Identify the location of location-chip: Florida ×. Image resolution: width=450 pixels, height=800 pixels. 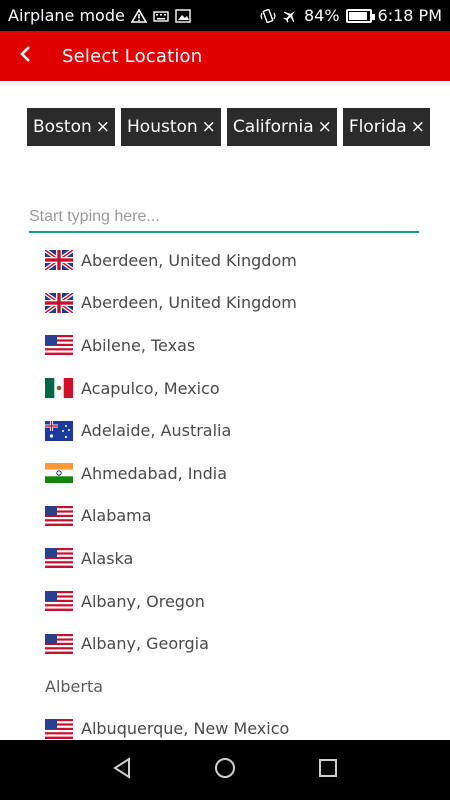
(386, 127).